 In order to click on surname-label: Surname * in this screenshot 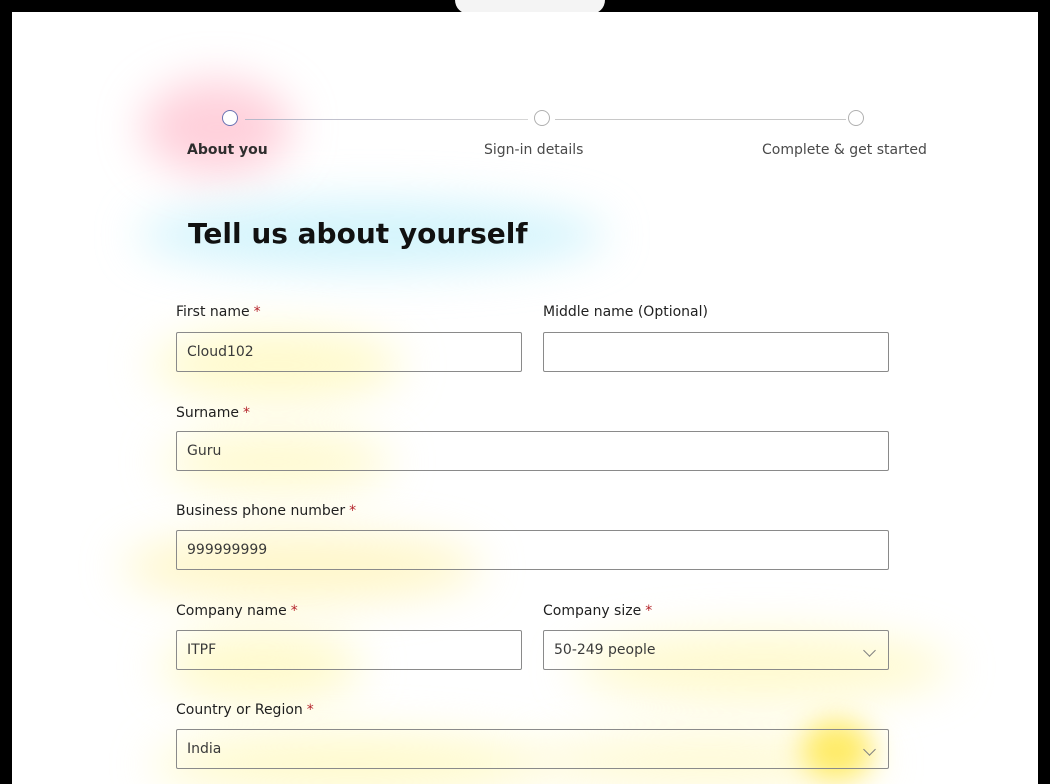, I will do `click(213, 413)`.